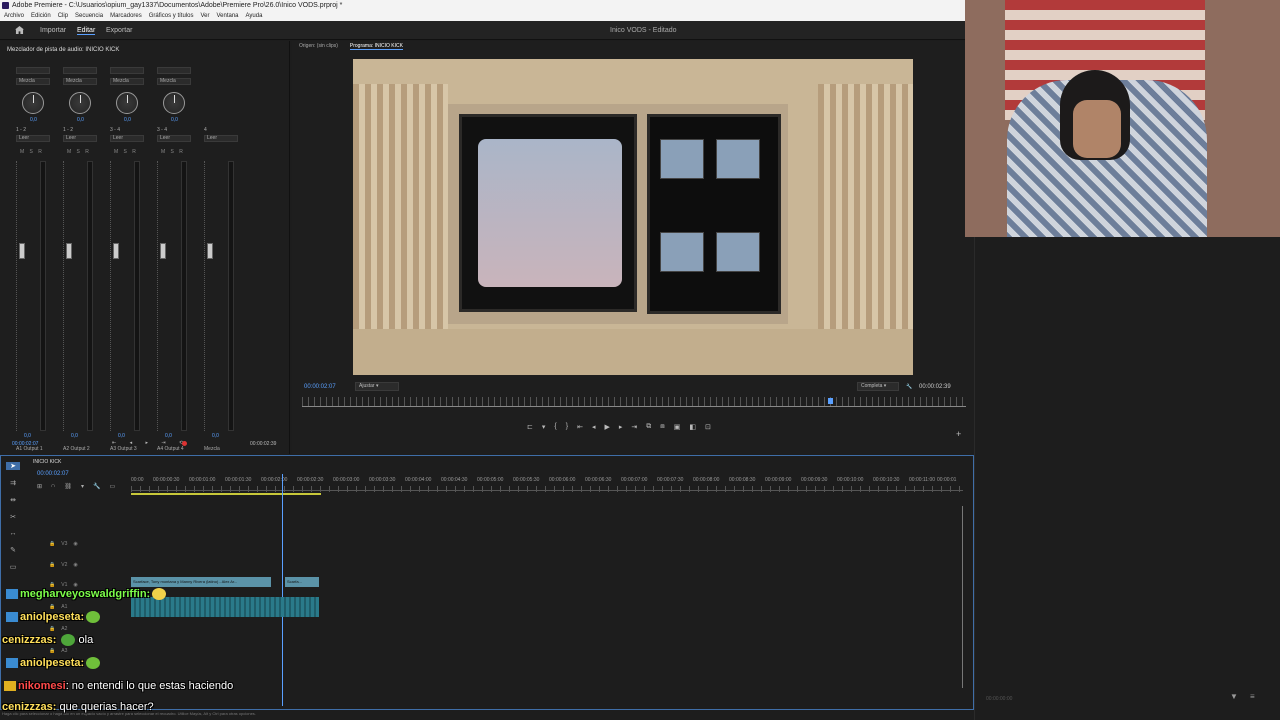 The width and height of the screenshot is (1280, 720). Describe the element at coordinates (13, 500) in the screenshot. I see `ripple-edit-icon: ⇹` at that location.